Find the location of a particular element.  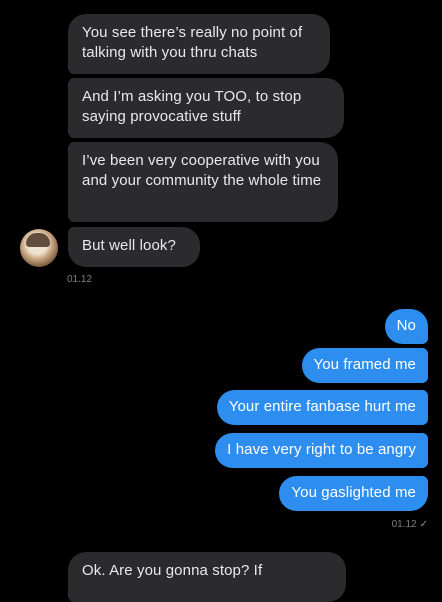

outgoing-message: Your entire fanbase hurt me is located at coordinates (322, 407).